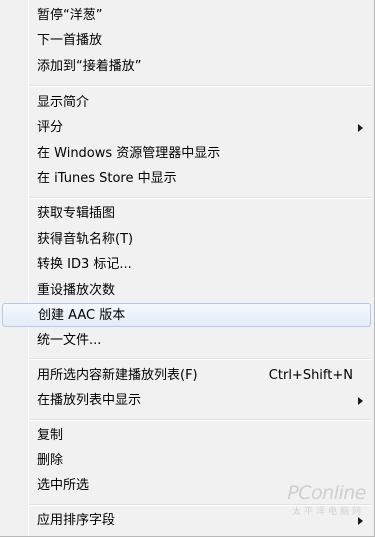 This screenshot has width=375, height=537. Describe the element at coordinates (186, 291) in the screenshot. I see `menu-item-reset-plays: 重设播放次数` at that location.